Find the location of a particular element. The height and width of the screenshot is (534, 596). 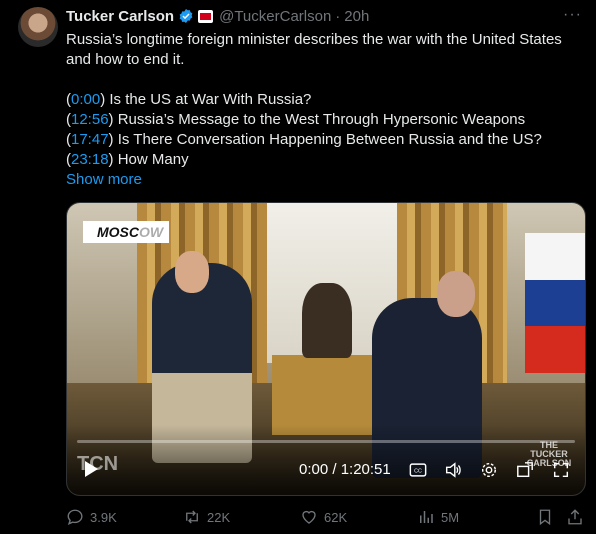

video-person-right-head is located at coordinates (456, 294).